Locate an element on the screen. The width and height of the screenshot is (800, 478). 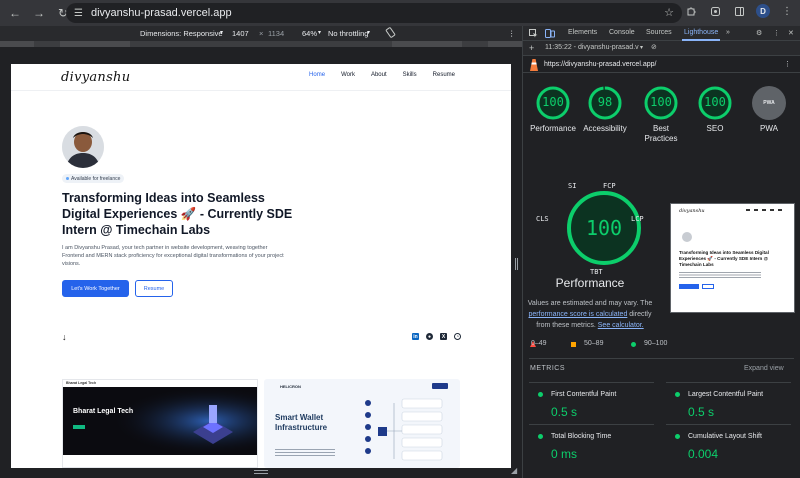
report-url-bar: https://divyanshu-prasad.vercel.app/ ⋮ is located at coordinates (661, 65).